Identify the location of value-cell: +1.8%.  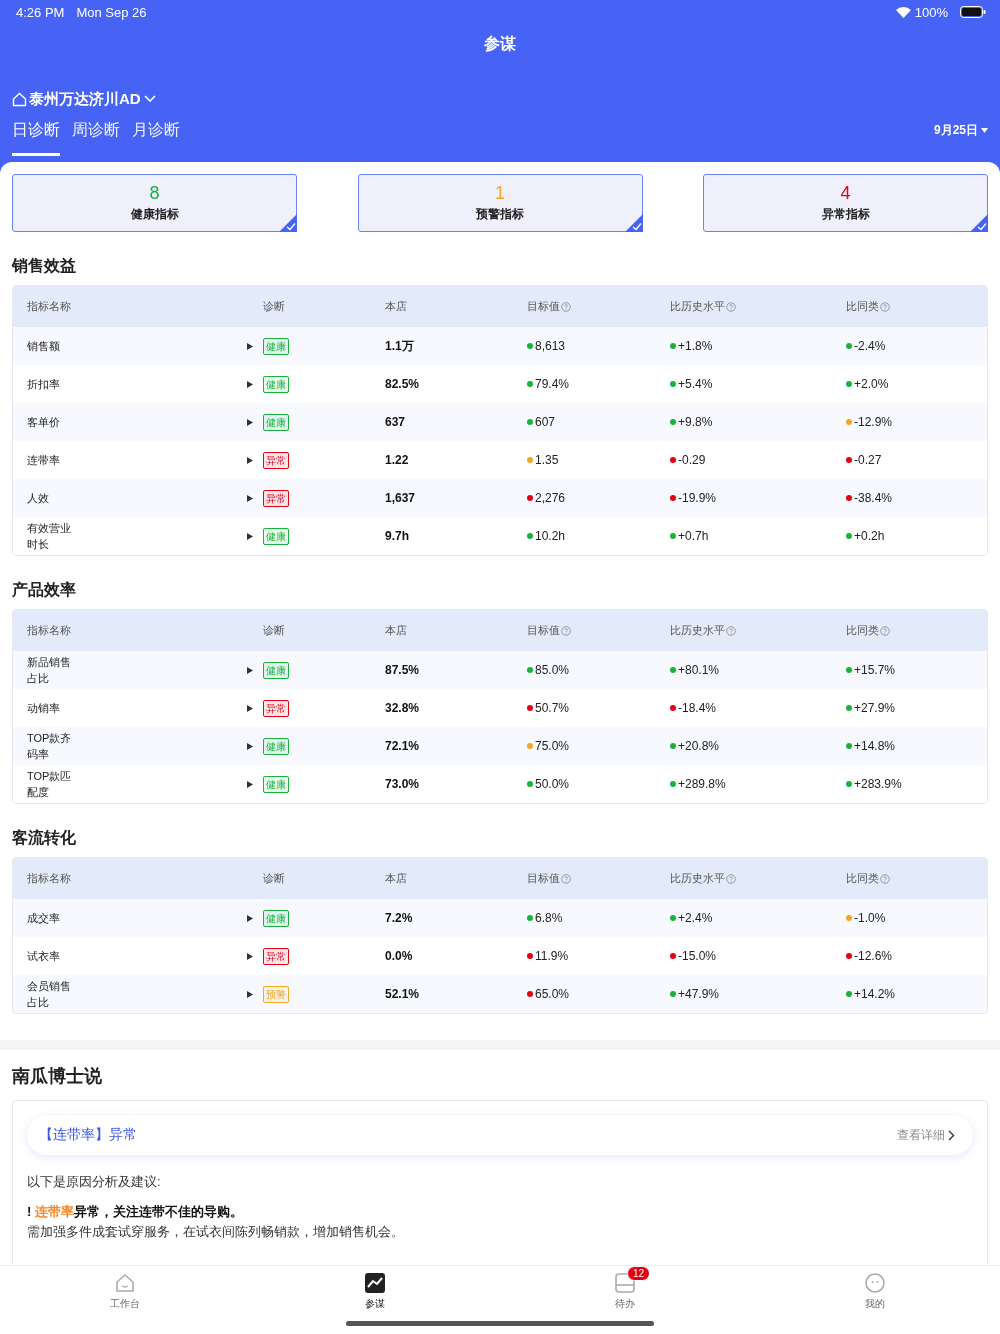
(758, 346).